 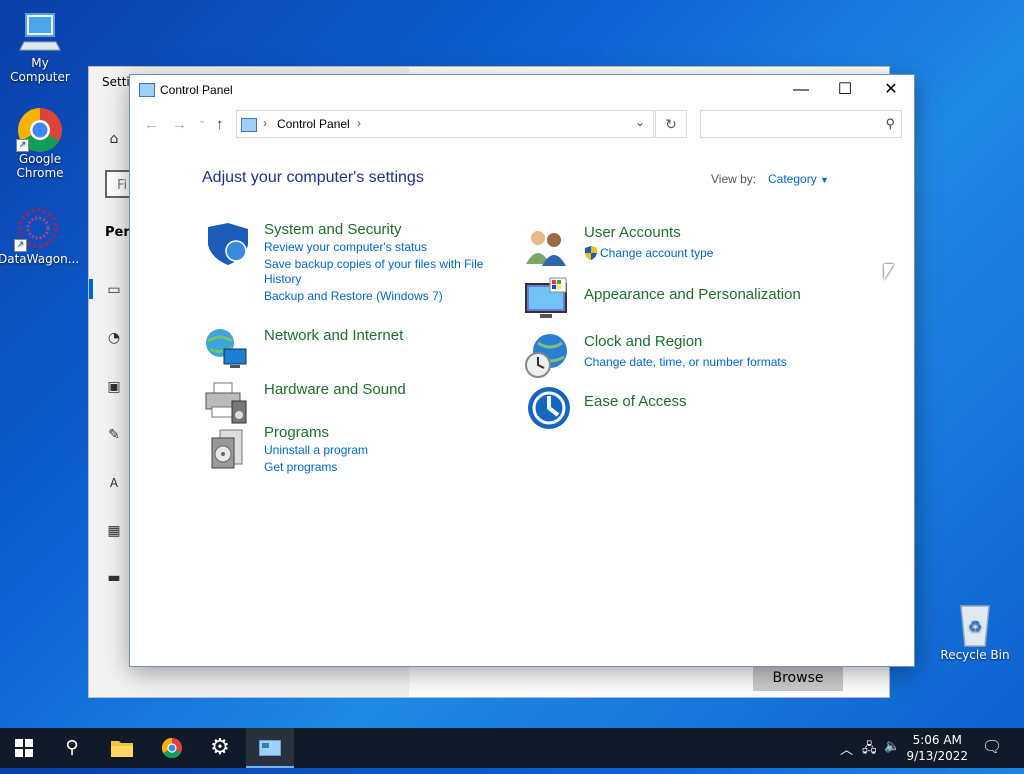 What do you see at coordinates (335, 389) in the screenshot?
I see `category-title: Hardware and Sound` at bounding box center [335, 389].